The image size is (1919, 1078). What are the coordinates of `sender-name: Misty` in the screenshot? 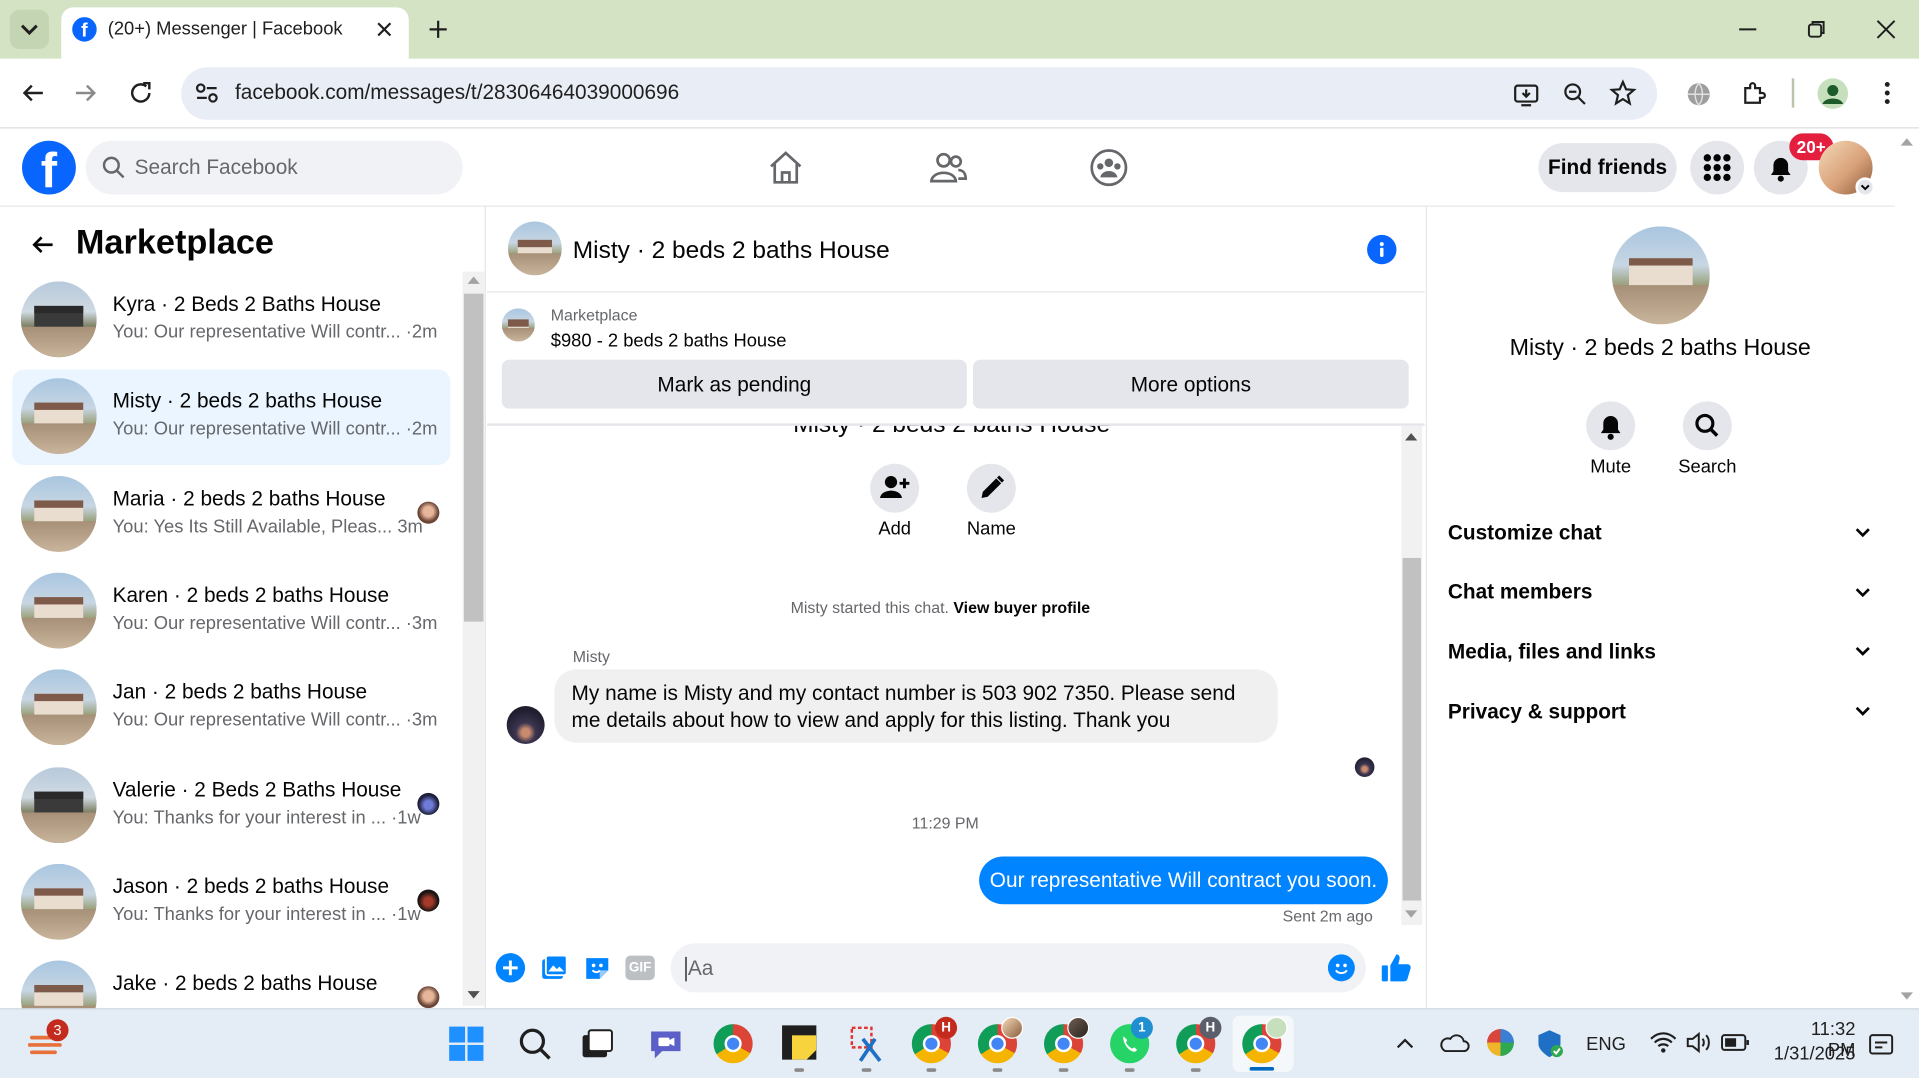 It's located at (591, 656).